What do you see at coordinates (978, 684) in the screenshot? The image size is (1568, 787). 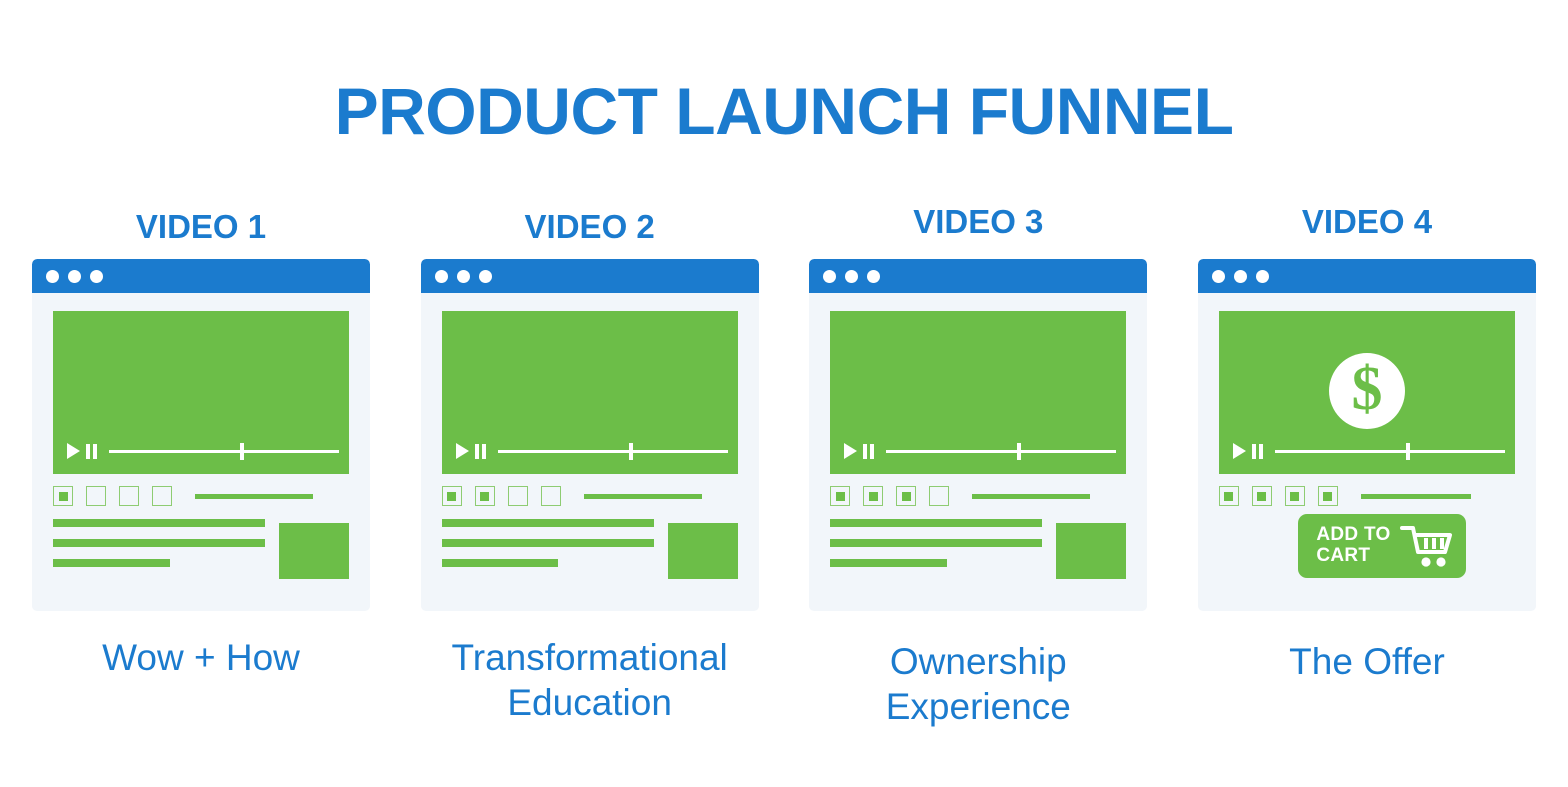 I see `card-caption: Ownership Experience` at bounding box center [978, 684].